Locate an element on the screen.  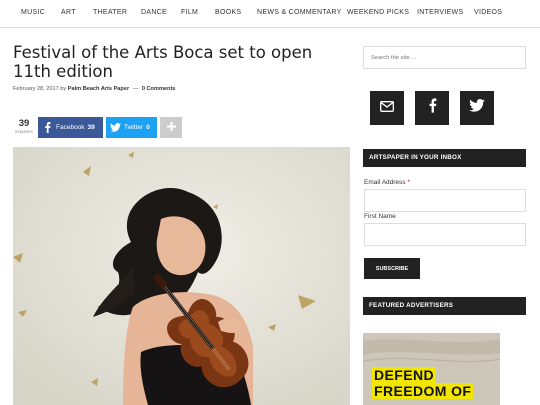
envelope-icon is located at coordinates (387, 108).